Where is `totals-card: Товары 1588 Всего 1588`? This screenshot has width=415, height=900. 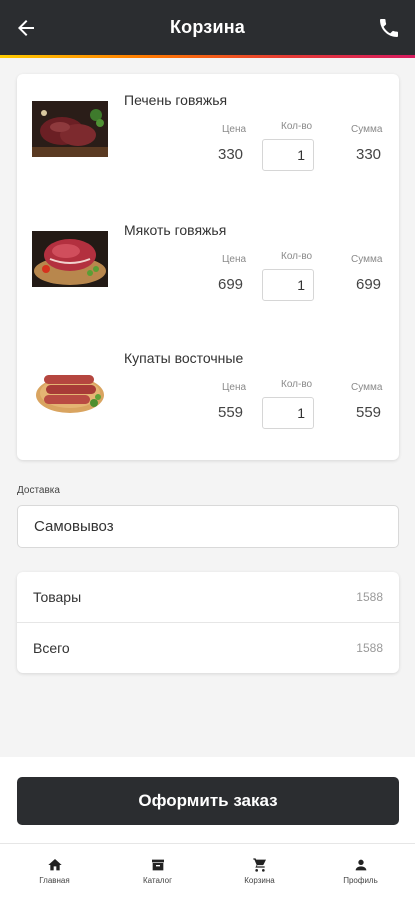 totals-card: Товары 1588 Всего 1588 is located at coordinates (208, 622).